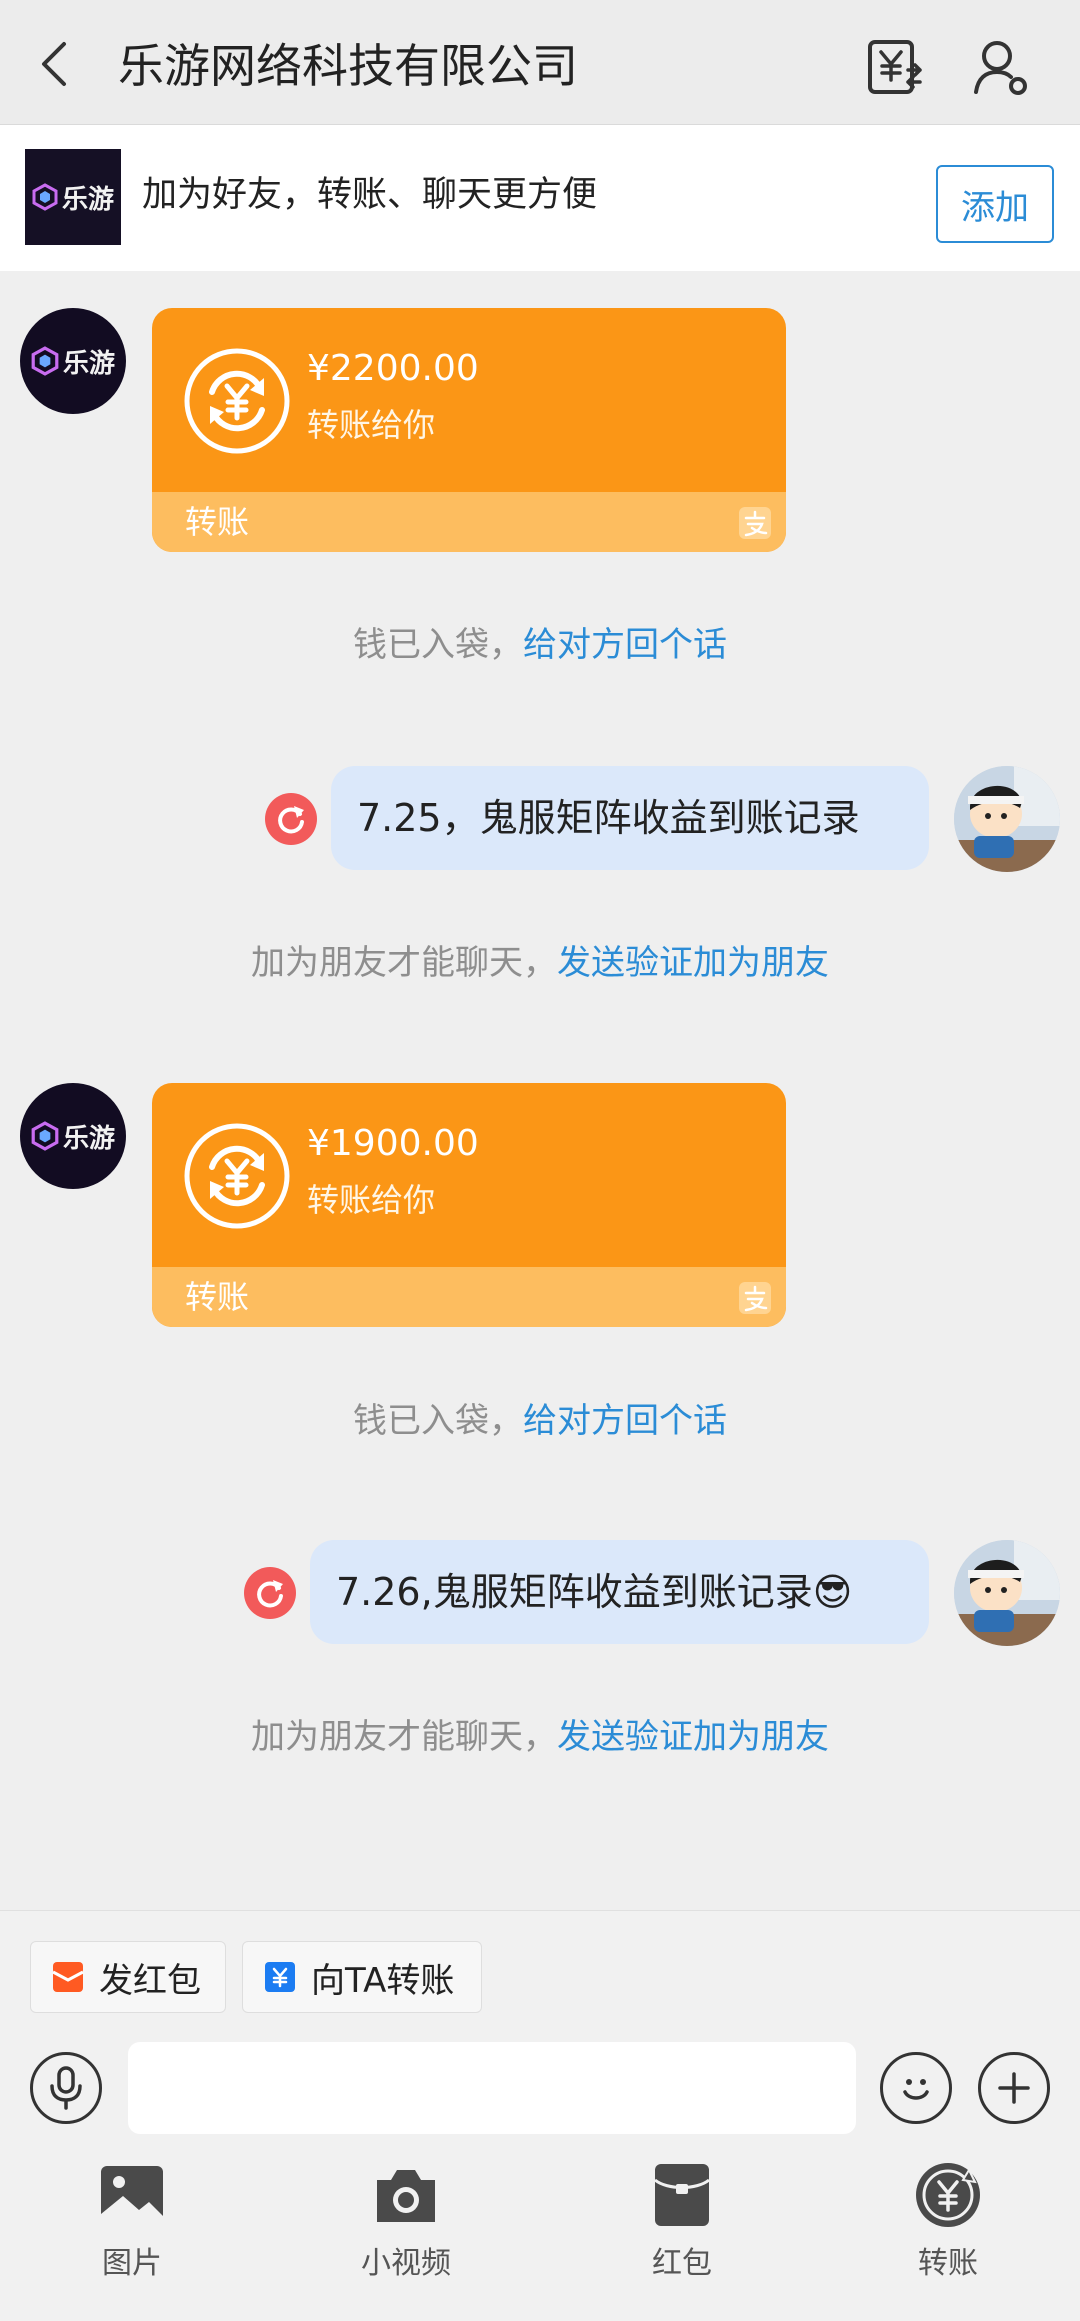 The image size is (1080, 2321). What do you see at coordinates (406, 2196) in the screenshot?
I see `camera-icon` at bounding box center [406, 2196].